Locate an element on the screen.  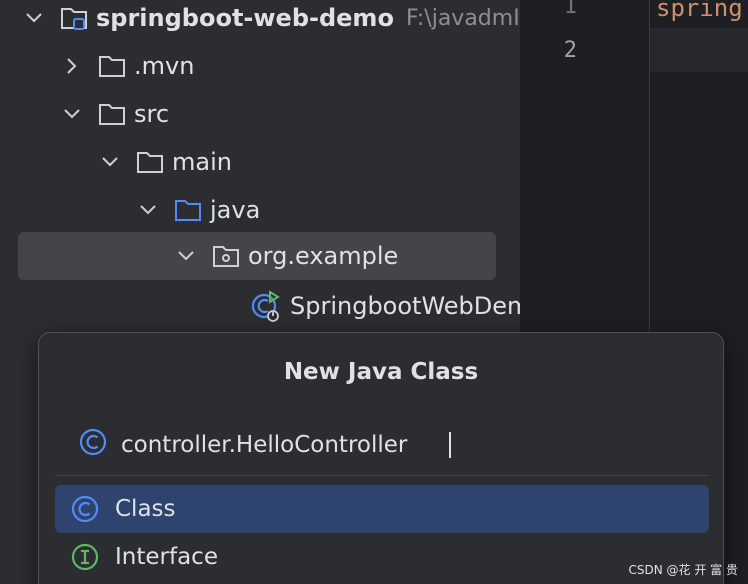
kind-option-class: Class is located at coordinates (382, 509).